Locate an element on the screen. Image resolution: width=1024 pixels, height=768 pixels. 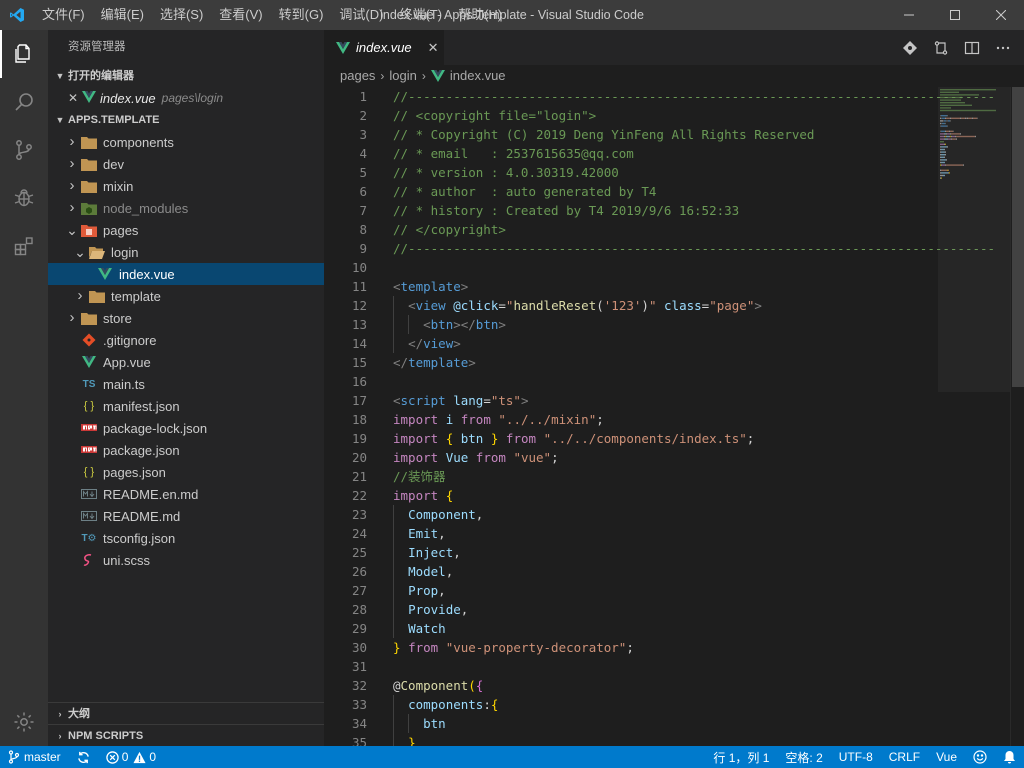
code-line: 33 components:{ is located at coordinates (674, 704).